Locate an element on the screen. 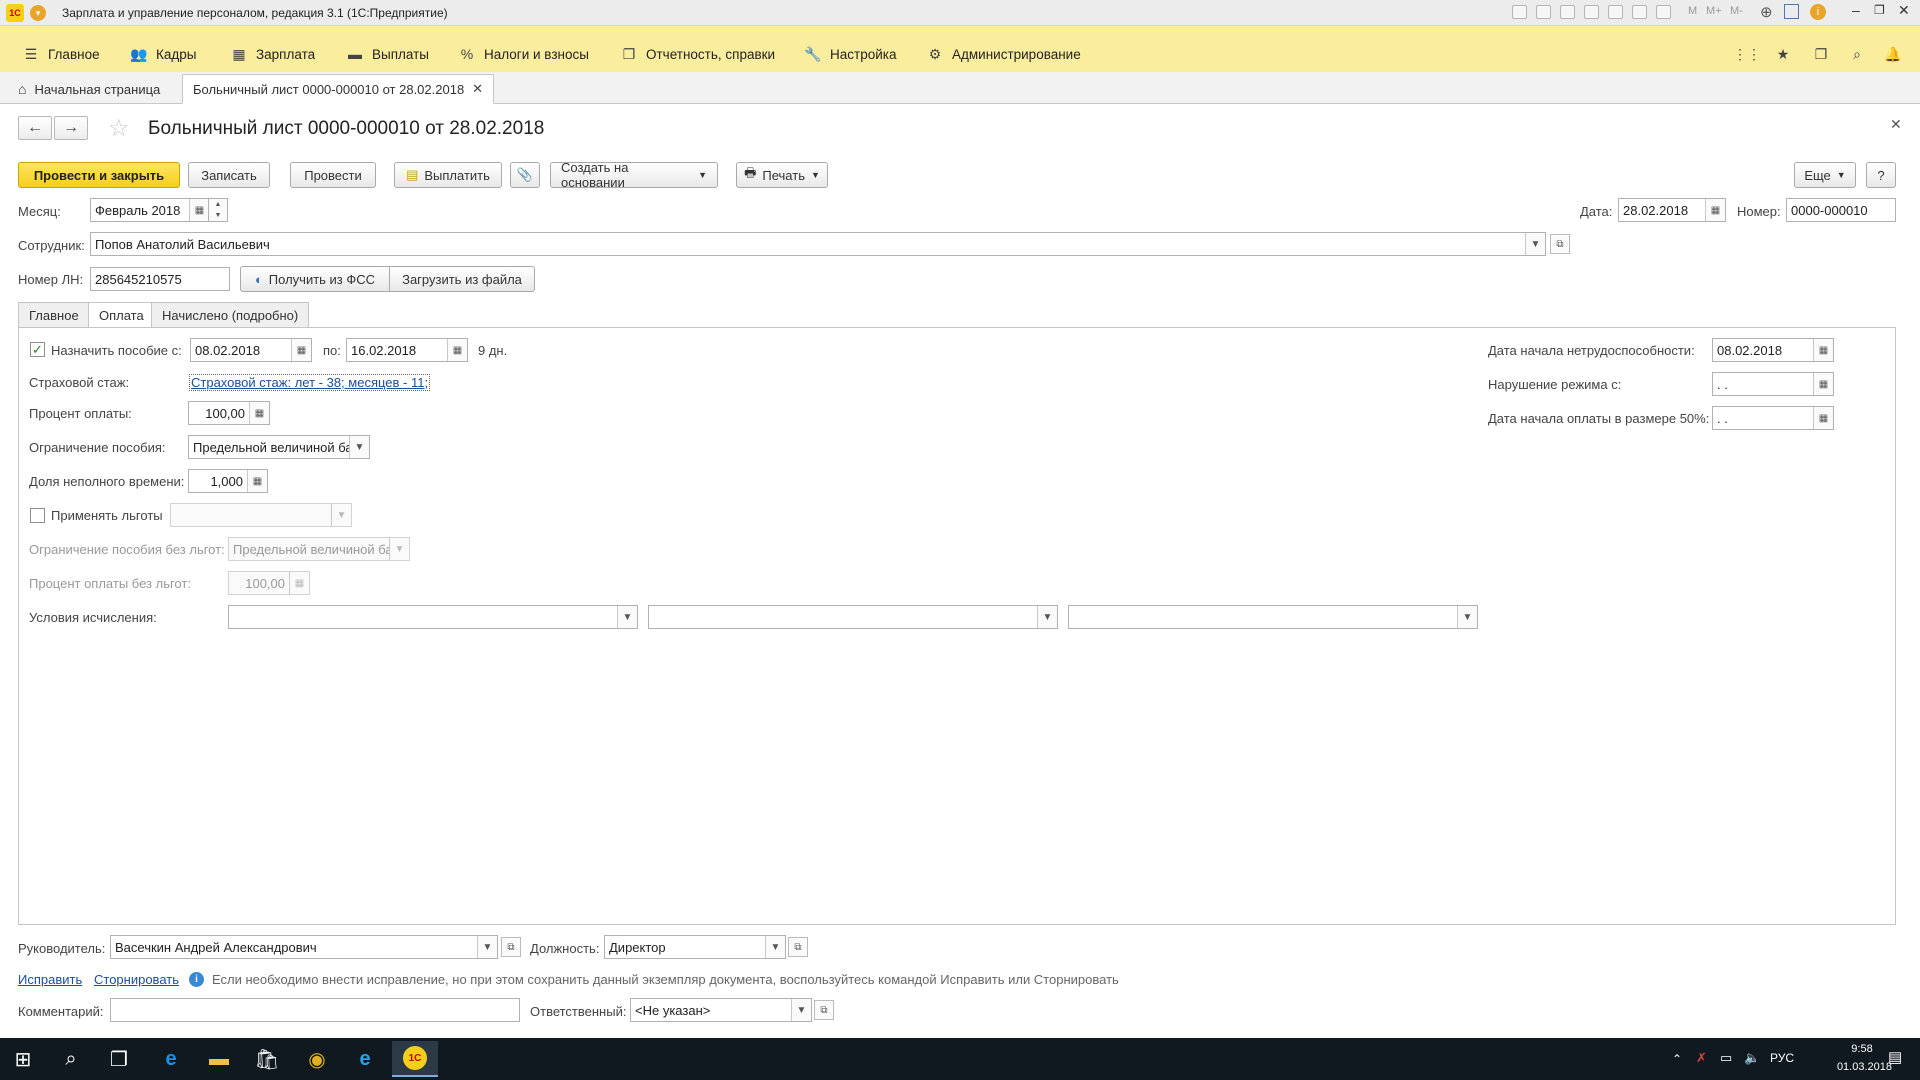 The height and width of the screenshot is (1080, 1920). table-icon is located at coordinates (1663, 12).